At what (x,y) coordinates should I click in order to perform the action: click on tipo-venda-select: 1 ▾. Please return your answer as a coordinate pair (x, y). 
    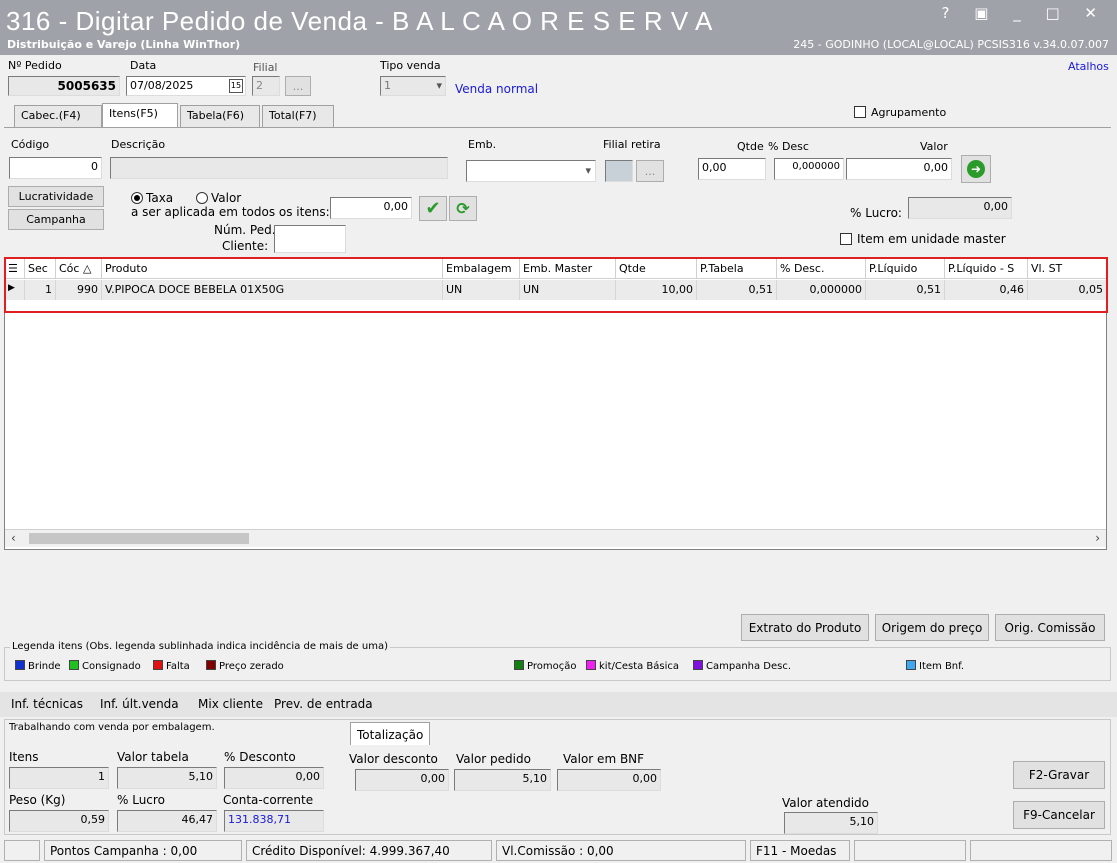
    Looking at the image, I should click on (413, 86).